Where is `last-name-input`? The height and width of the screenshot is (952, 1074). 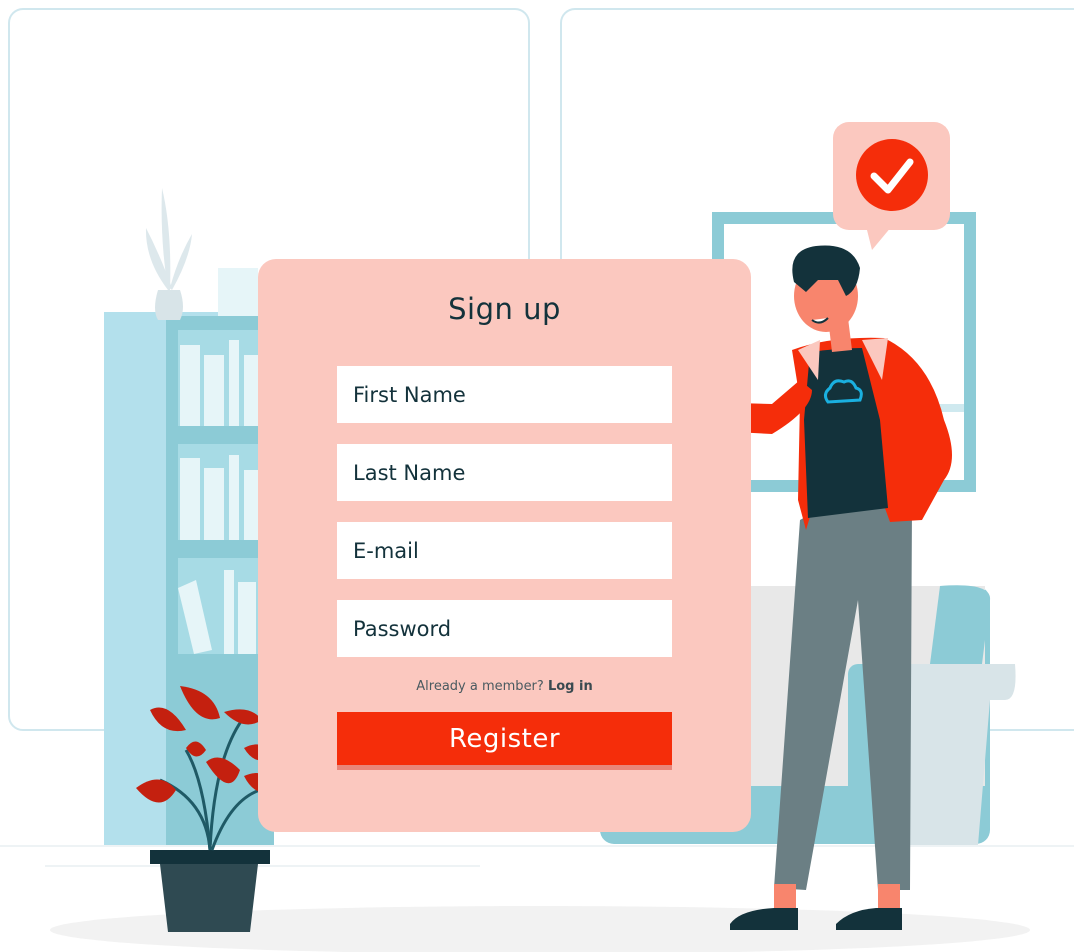
last-name-input is located at coordinates (504, 472).